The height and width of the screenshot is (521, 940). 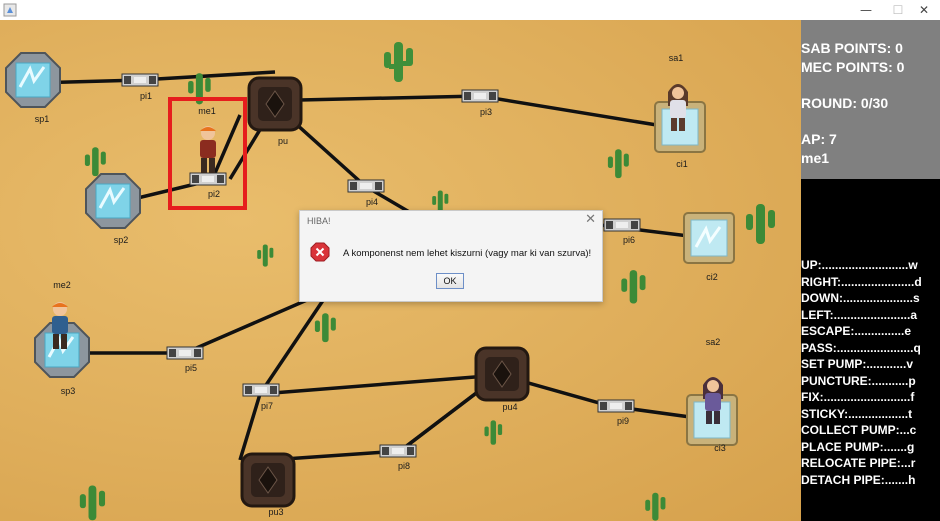 I want to click on control-sticky: STICKY:..................t, so click(x=857, y=414).